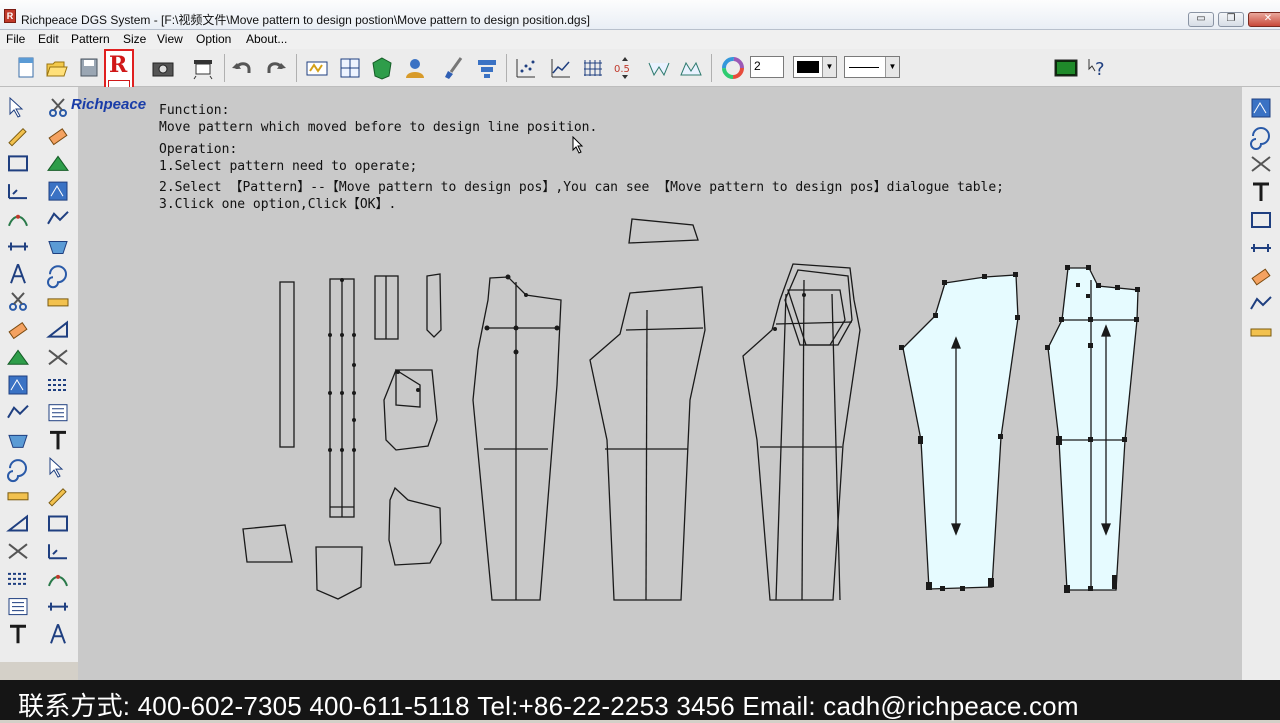  I want to click on piece-layout-icon, so click(317, 68).